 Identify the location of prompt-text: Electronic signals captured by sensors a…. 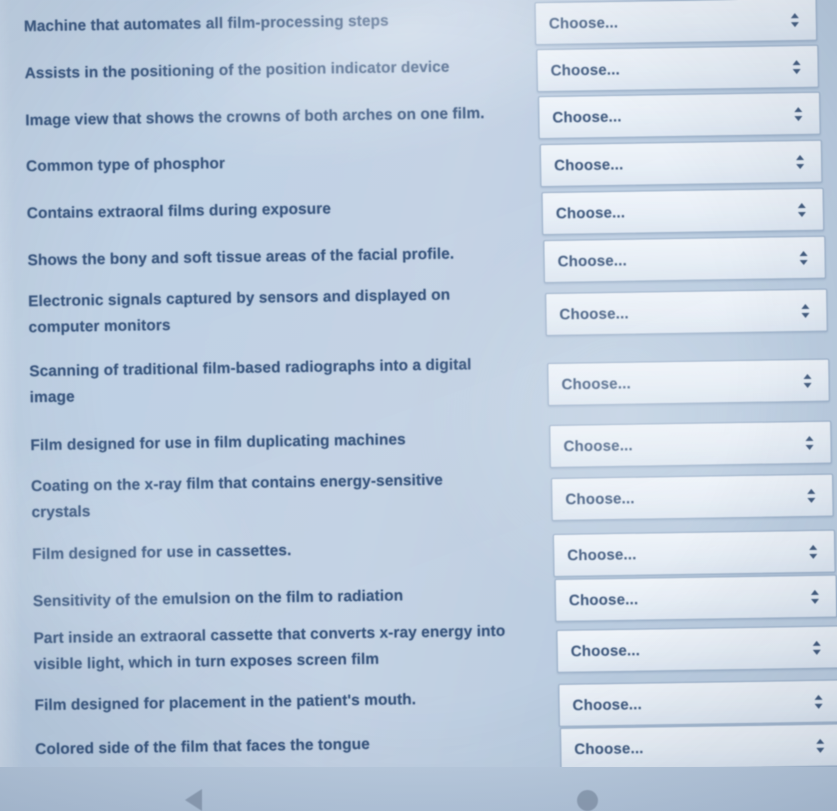
(239, 311).